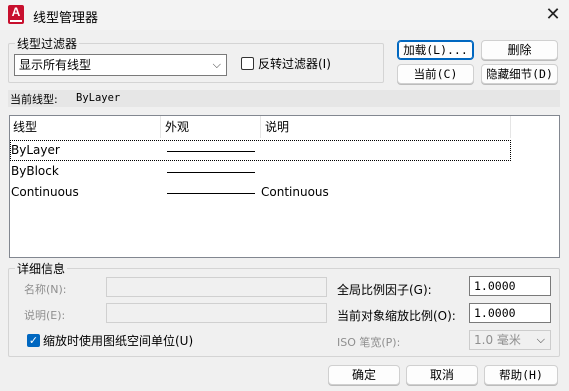  I want to click on delete-button: 删除, so click(519, 50).